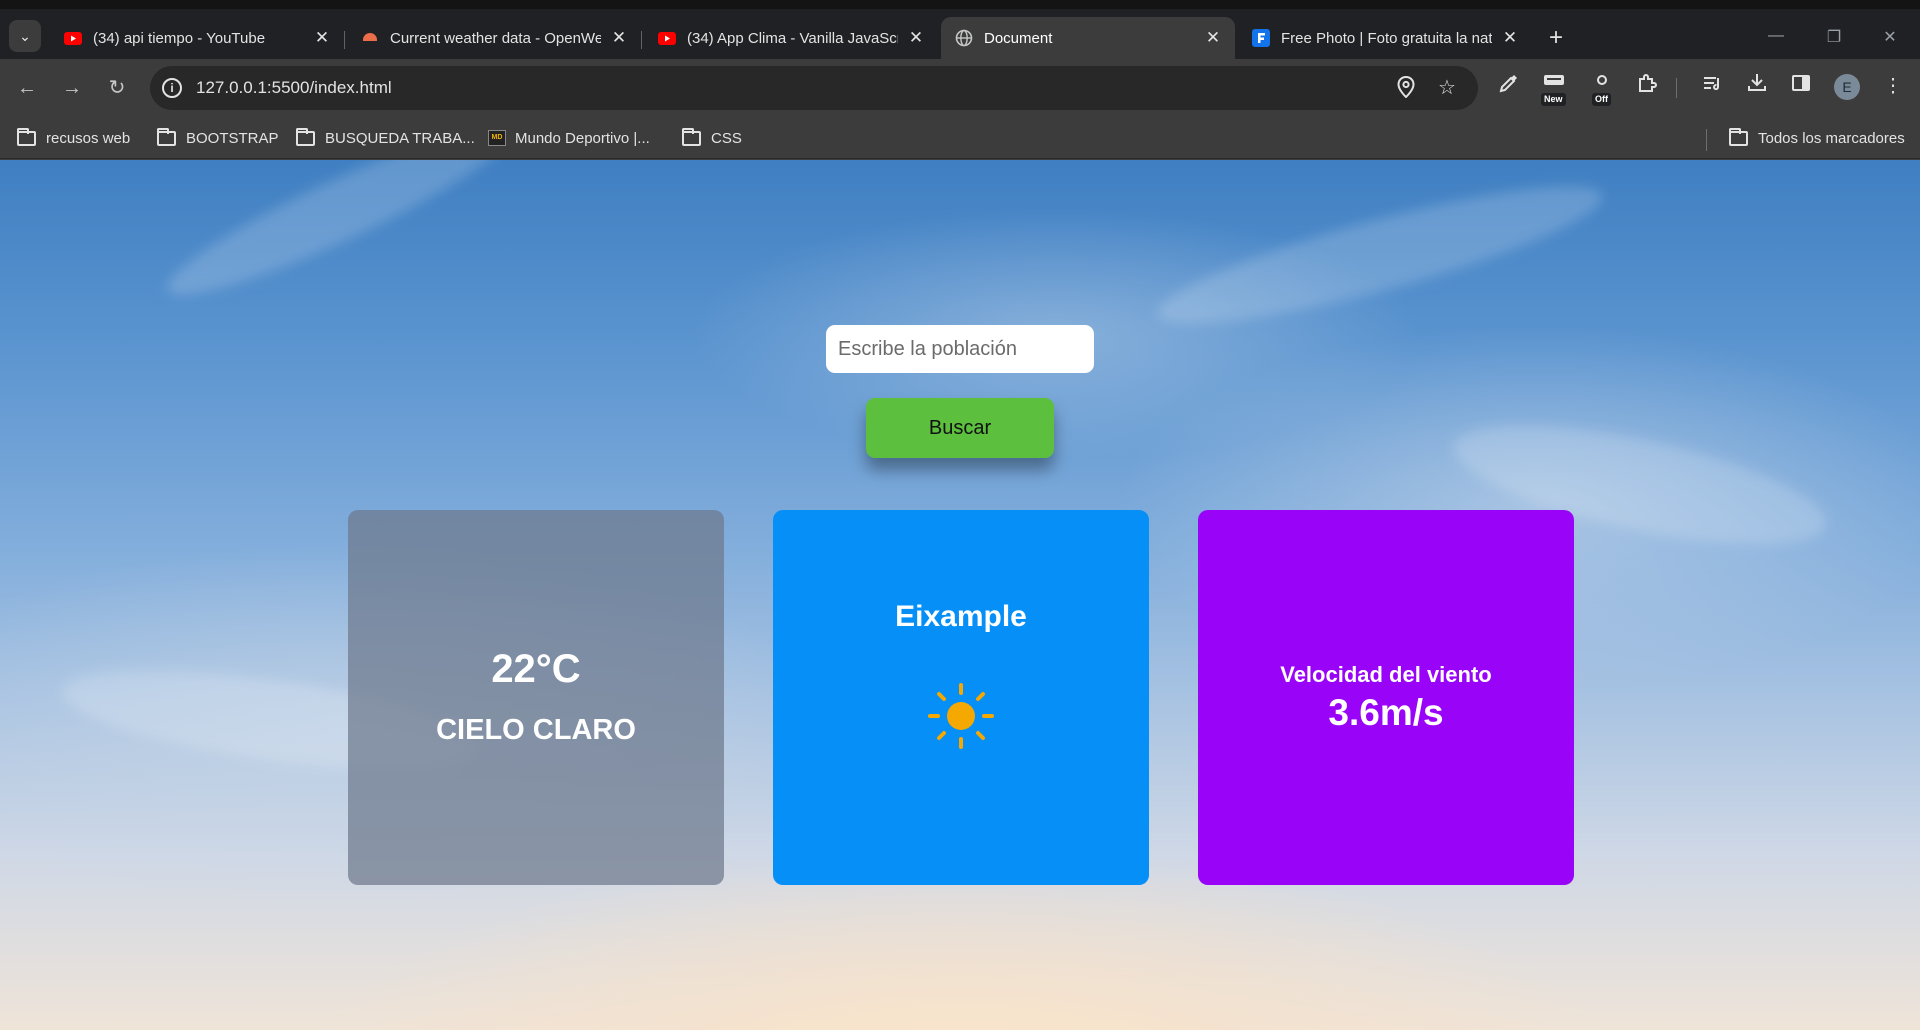  I want to click on address-bar: i 127.0.0.1:5500/index.html ☆, so click(814, 88).